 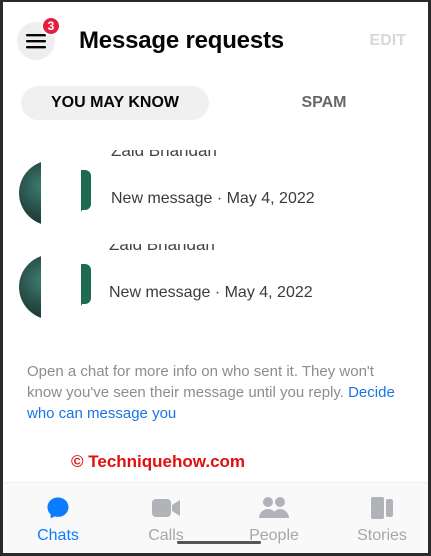 I want to click on home-indicator, so click(x=219, y=542).